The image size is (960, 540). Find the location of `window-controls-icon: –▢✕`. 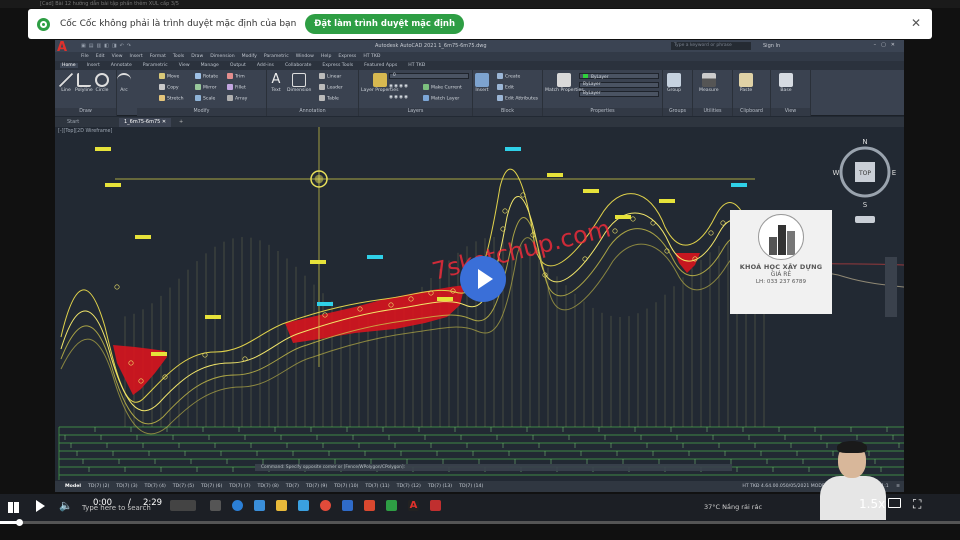

window-controls-icon: –▢✕ is located at coordinates (887, 45).